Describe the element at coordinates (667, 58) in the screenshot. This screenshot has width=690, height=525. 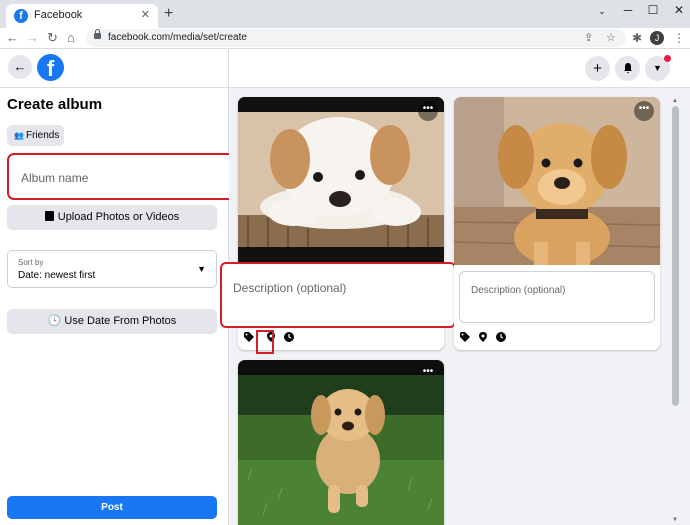
I see `notification-dot` at that location.